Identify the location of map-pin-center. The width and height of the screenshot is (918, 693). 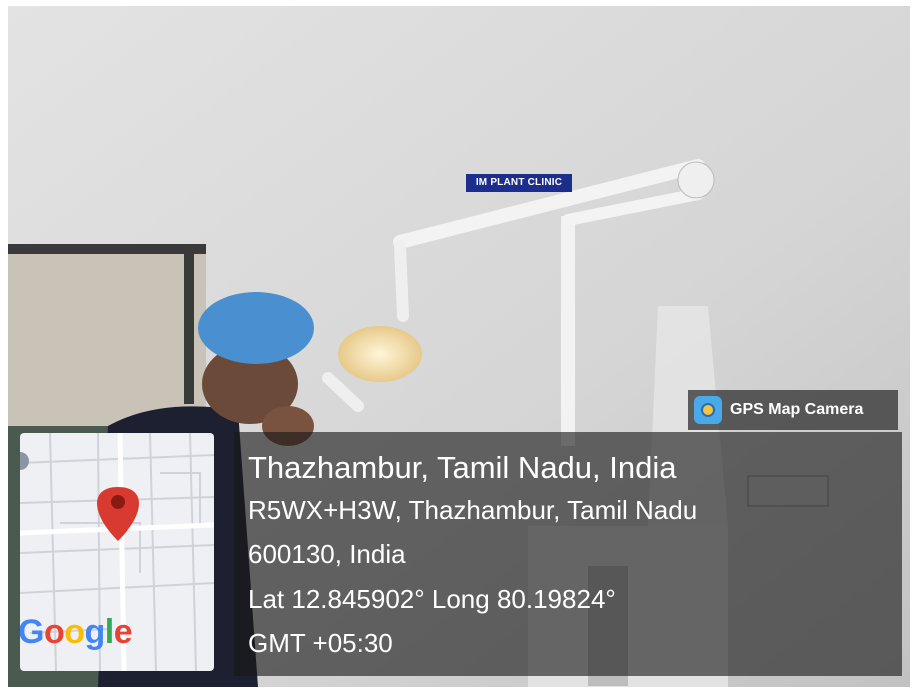
(118, 502).